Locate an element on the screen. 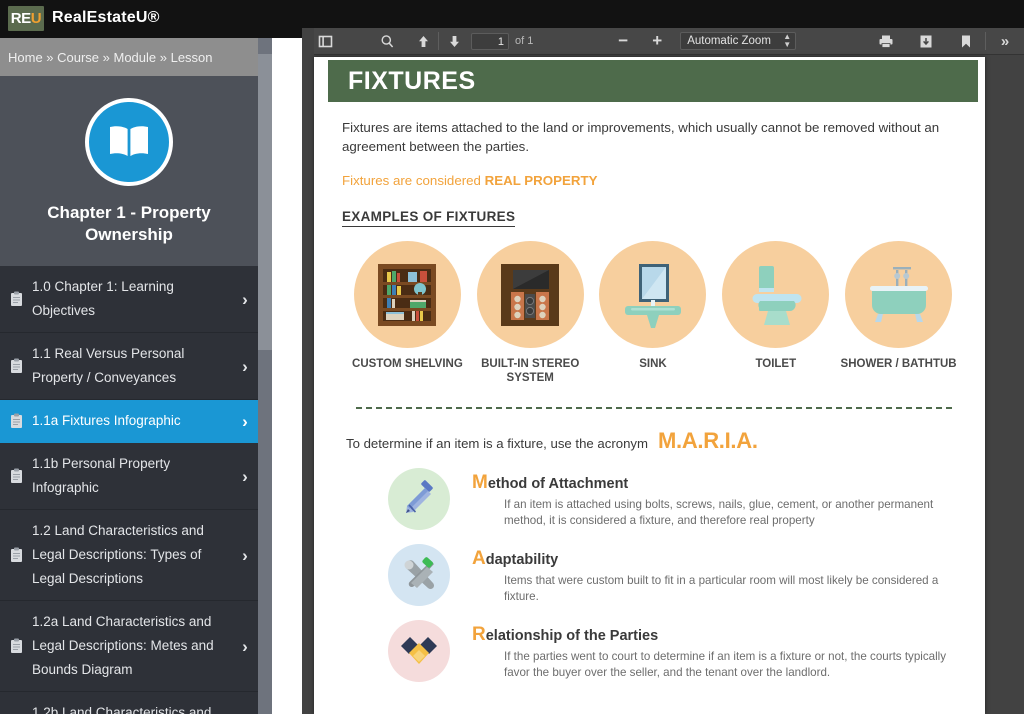 This screenshot has width=1024, height=714. handshake-icon is located at coordinates (419, 651).